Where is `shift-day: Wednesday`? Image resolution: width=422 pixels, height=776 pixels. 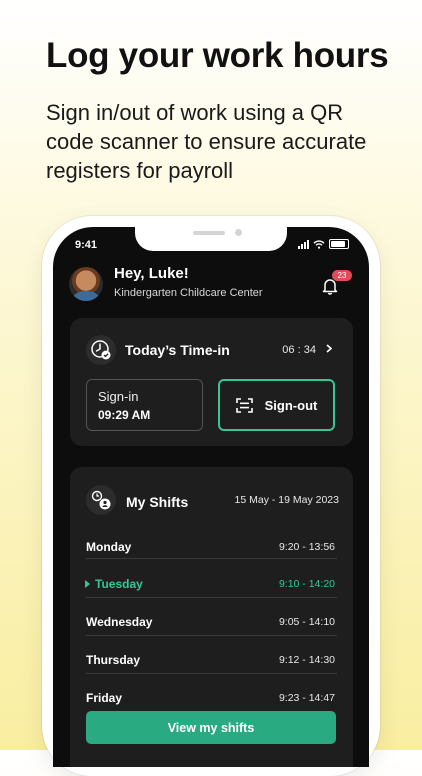
shift-day: Wednesday is located at coordinates (119, 622).